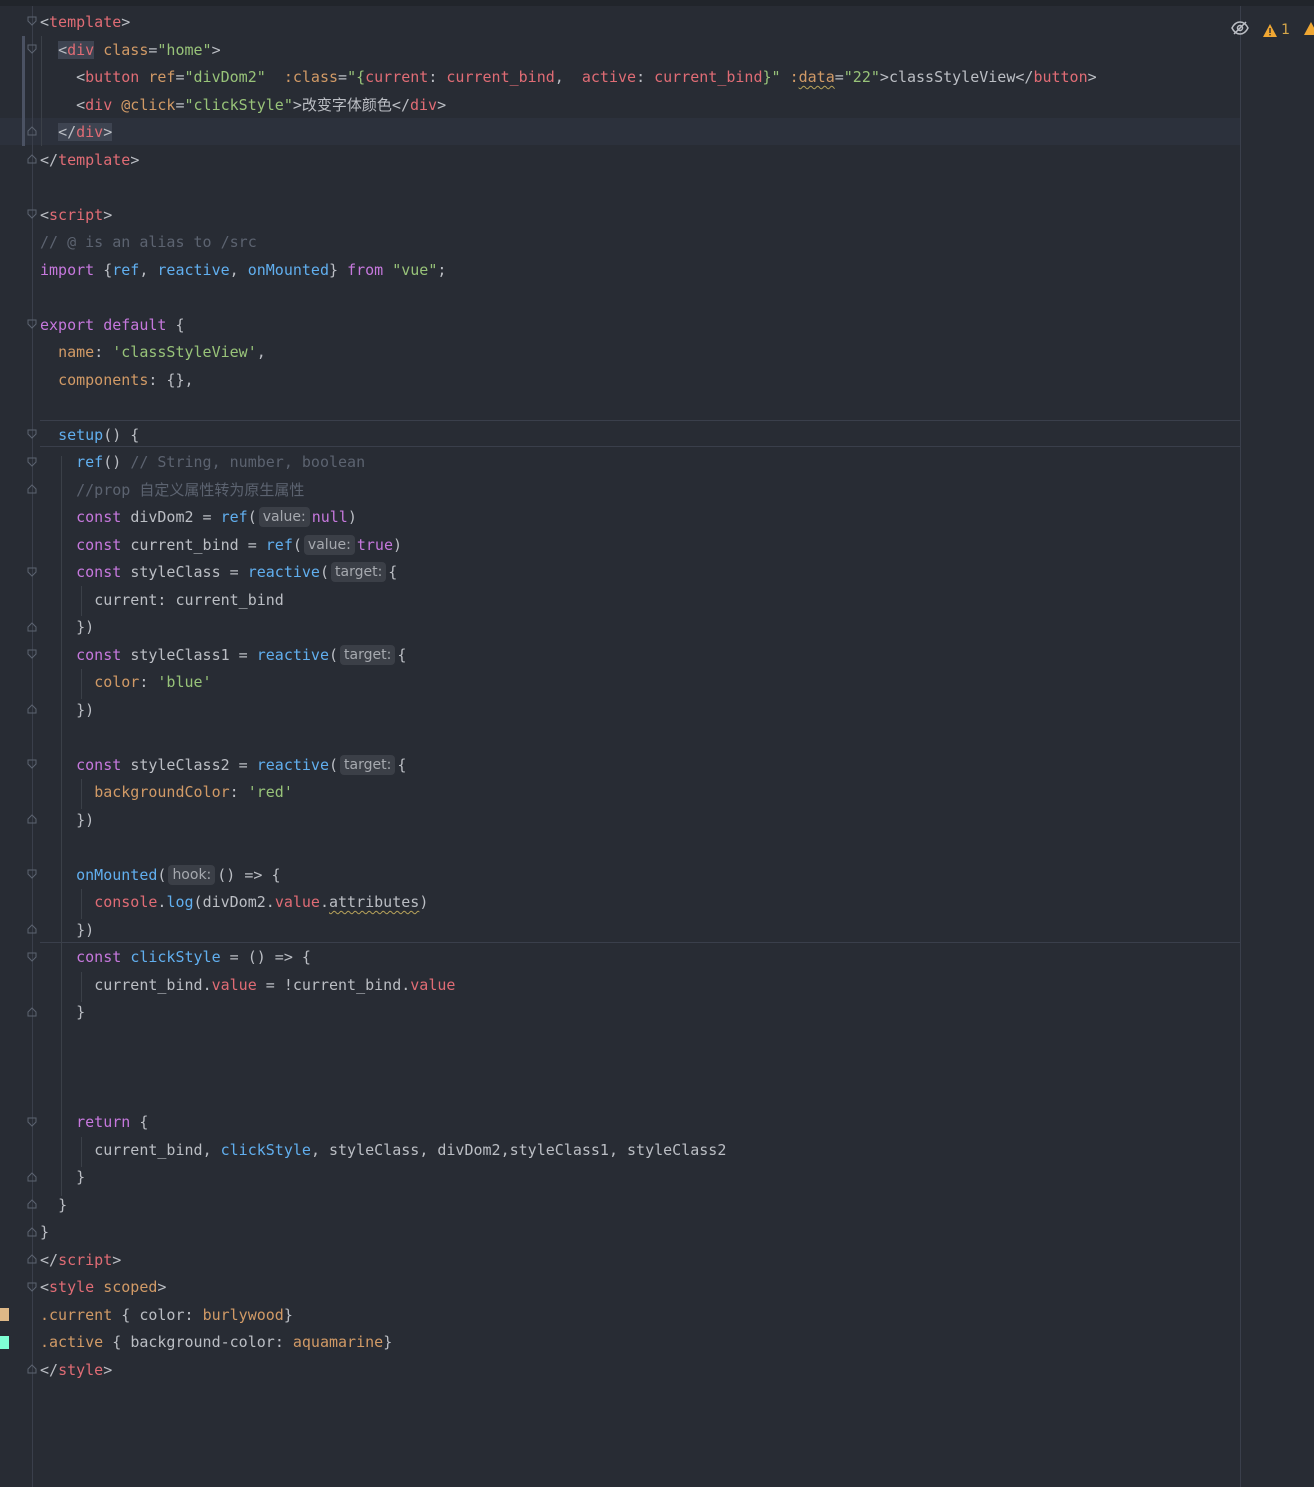 Image resolution: width=1314 pixels, height=1487 pixels. What do you see at coordinates (80, 1260) in the screenshot?
I see `code-line-46: </script>` at bounding box center [80, 1260].